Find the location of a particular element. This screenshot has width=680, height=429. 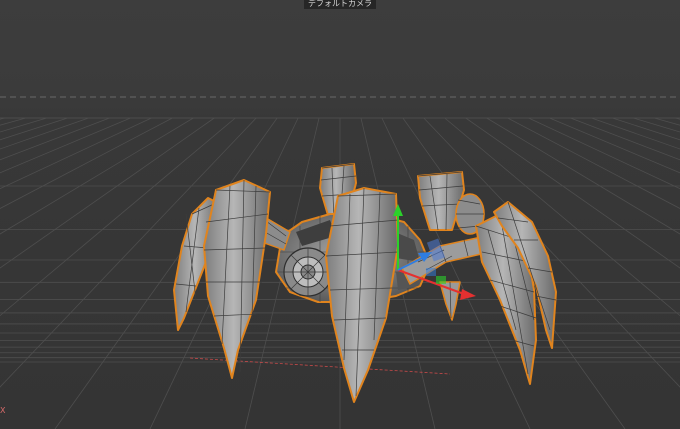

leg-right-back-tip is located at coordinates (450, 301).